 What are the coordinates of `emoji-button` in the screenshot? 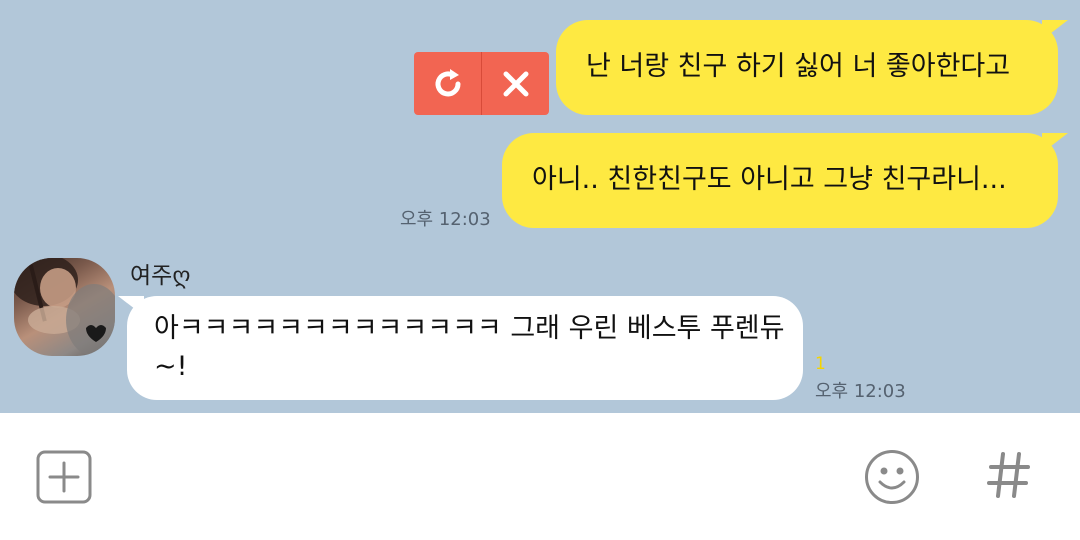 It's located at (892, 477).